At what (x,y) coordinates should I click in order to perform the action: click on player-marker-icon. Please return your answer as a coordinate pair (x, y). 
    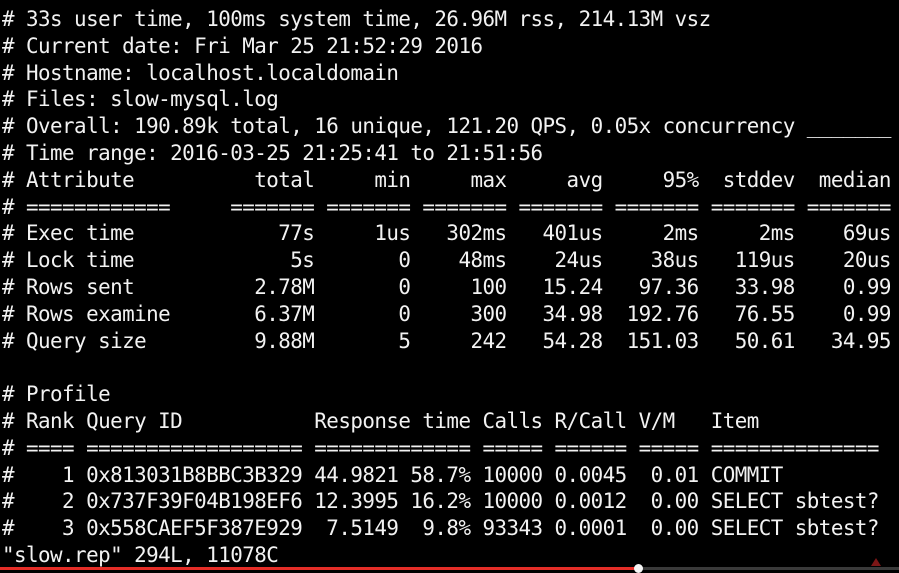
    Looking at the image, I should click on (876, 562).